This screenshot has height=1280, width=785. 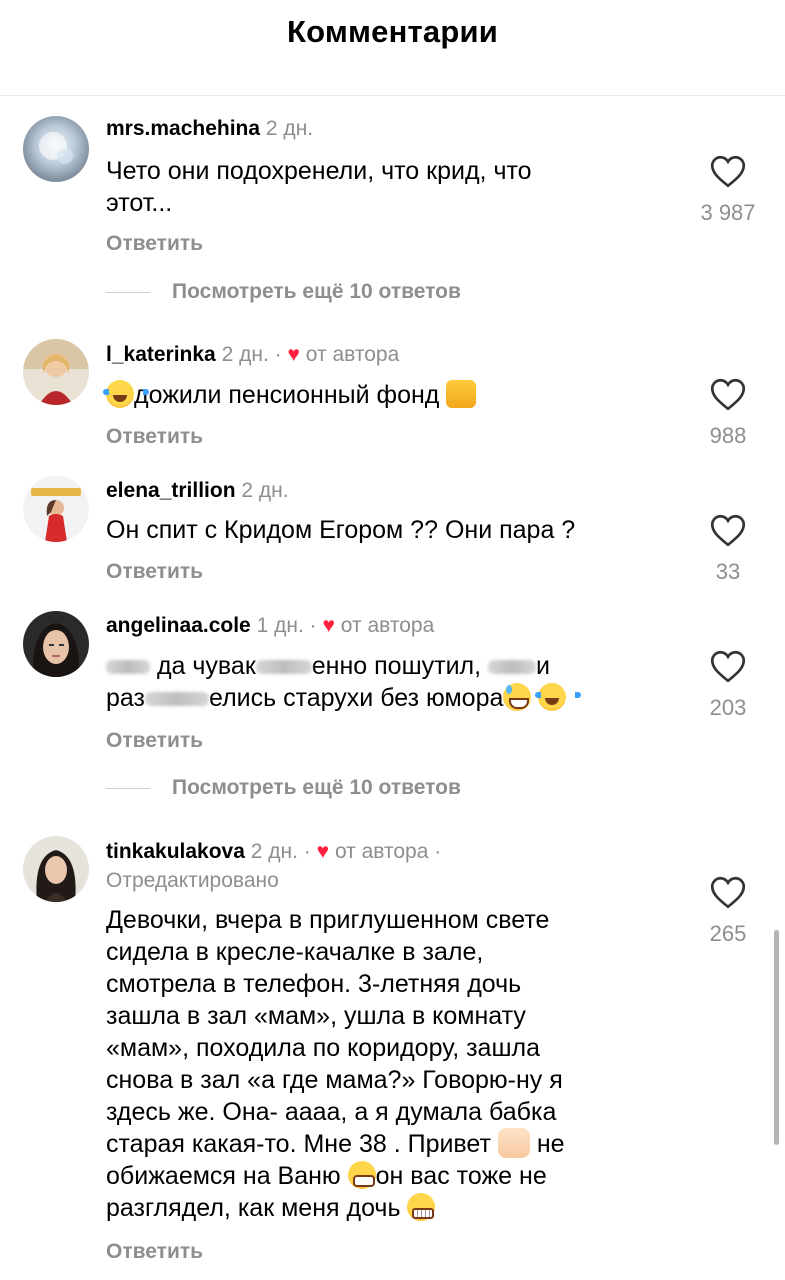 I want to click on like-control: 203, so click(x=728, y=685).